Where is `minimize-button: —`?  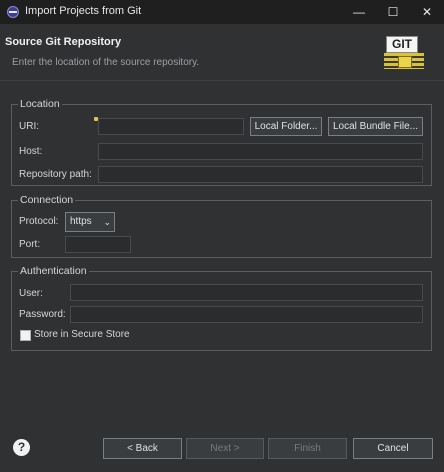
minimize-button: — is located at coordinates (359, 12).